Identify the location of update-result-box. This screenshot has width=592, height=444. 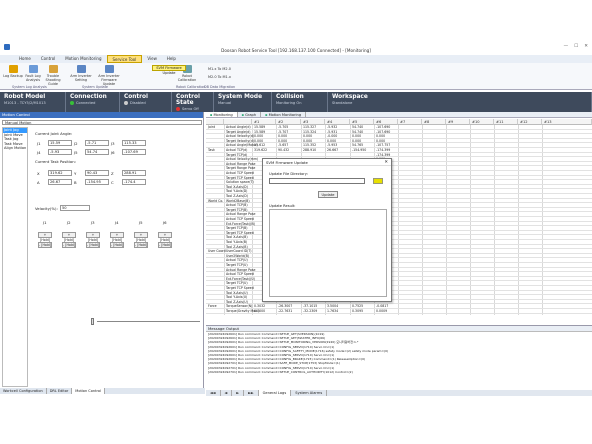
(328, 253).